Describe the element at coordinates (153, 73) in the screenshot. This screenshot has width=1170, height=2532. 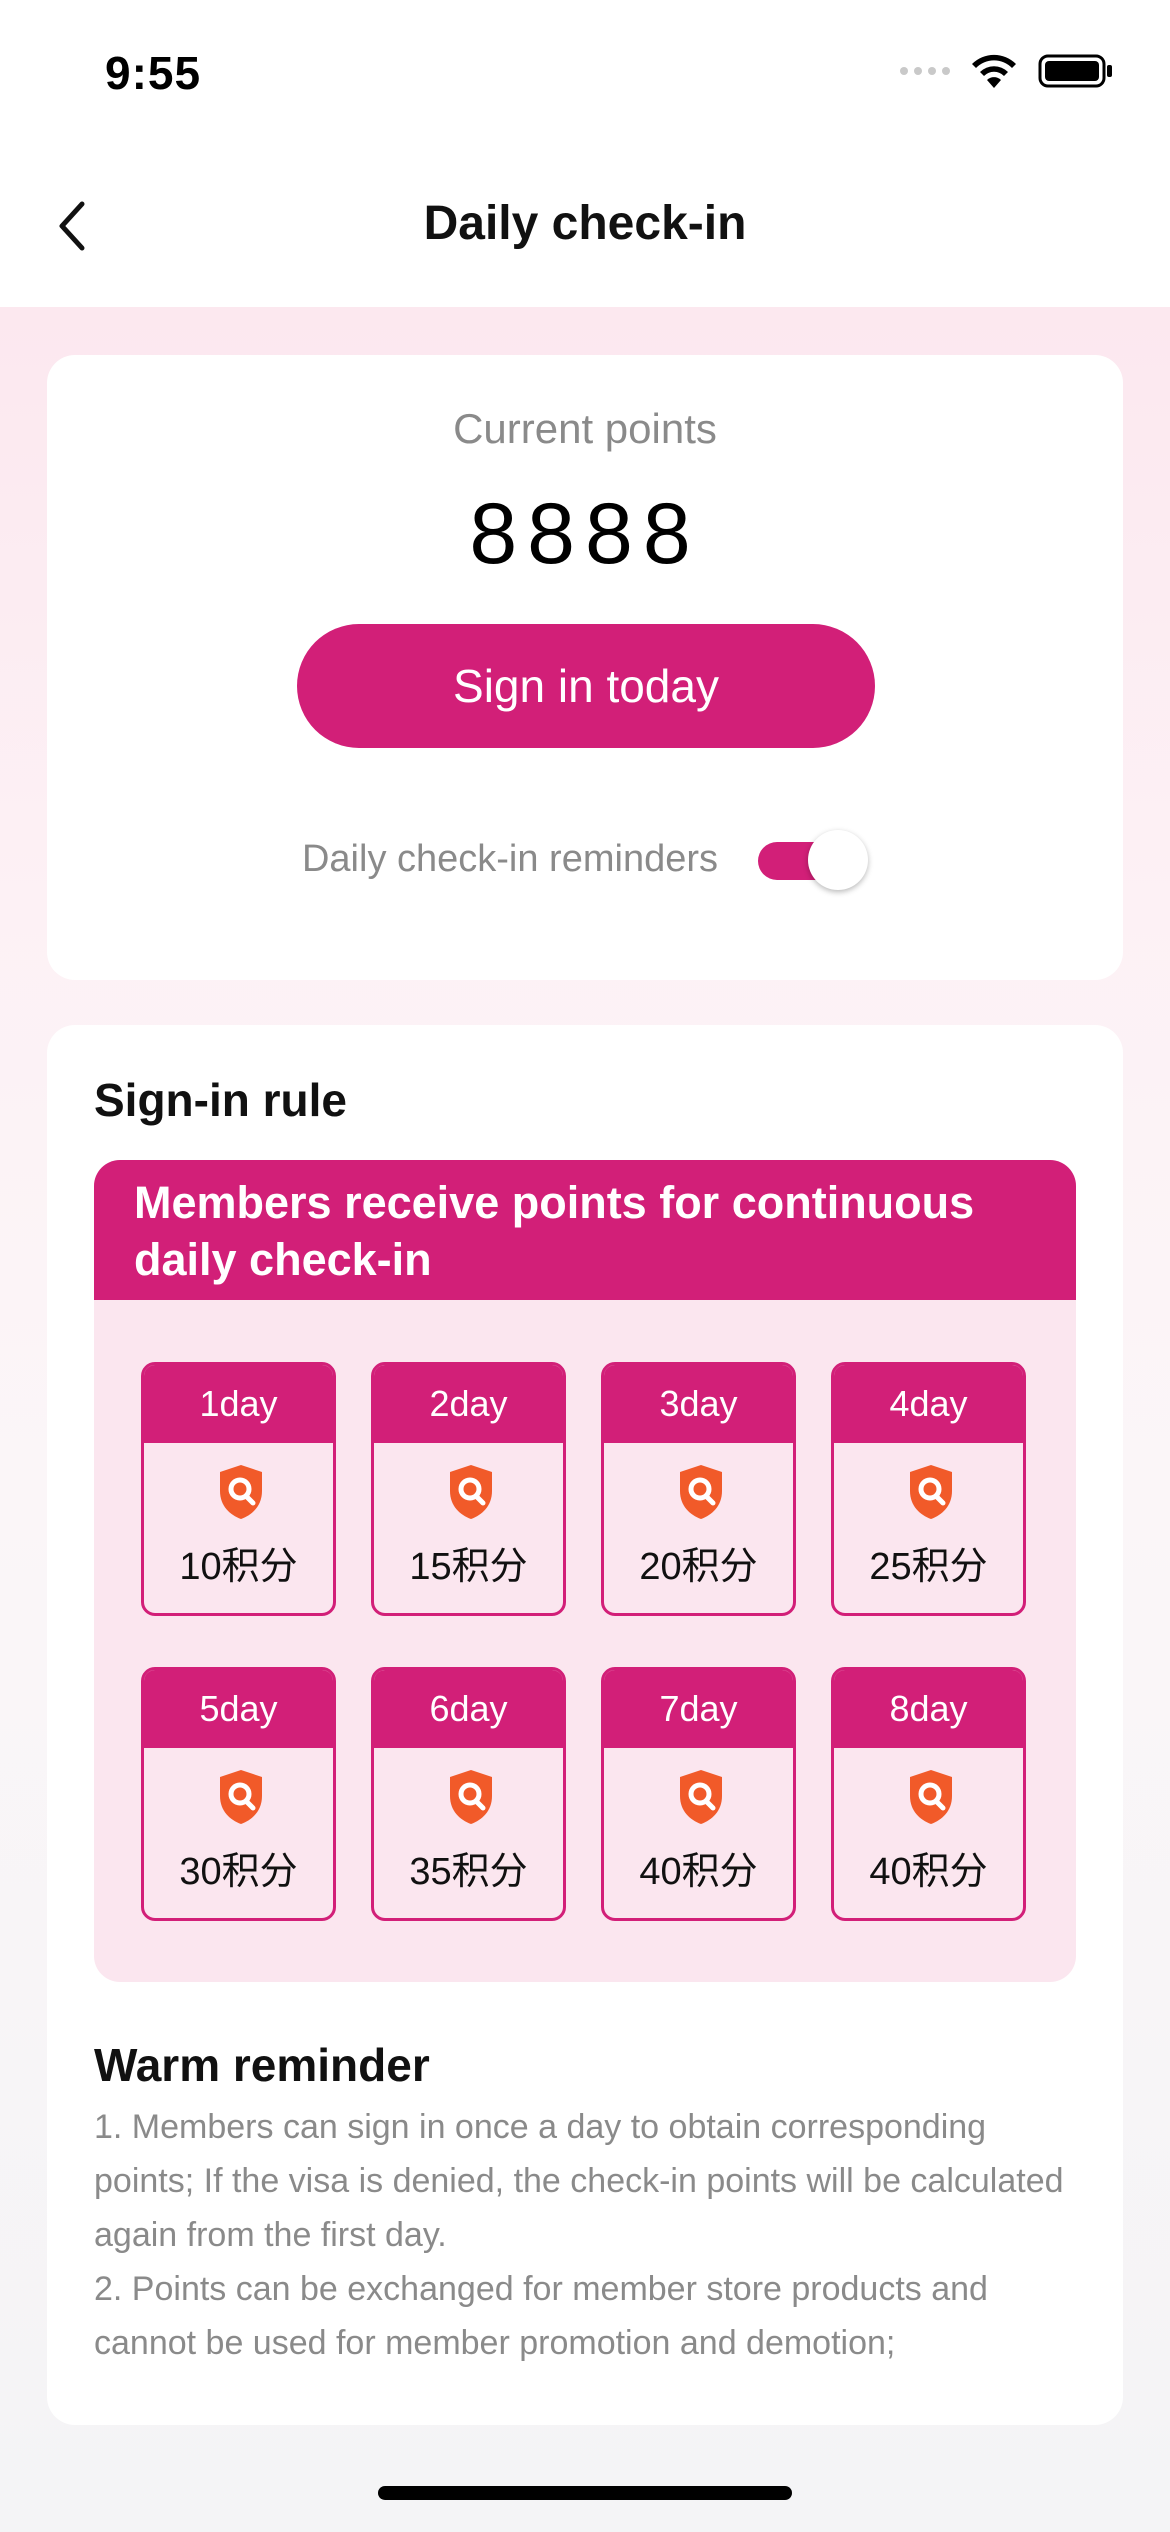
I see `status-time: 9:55` at that location.